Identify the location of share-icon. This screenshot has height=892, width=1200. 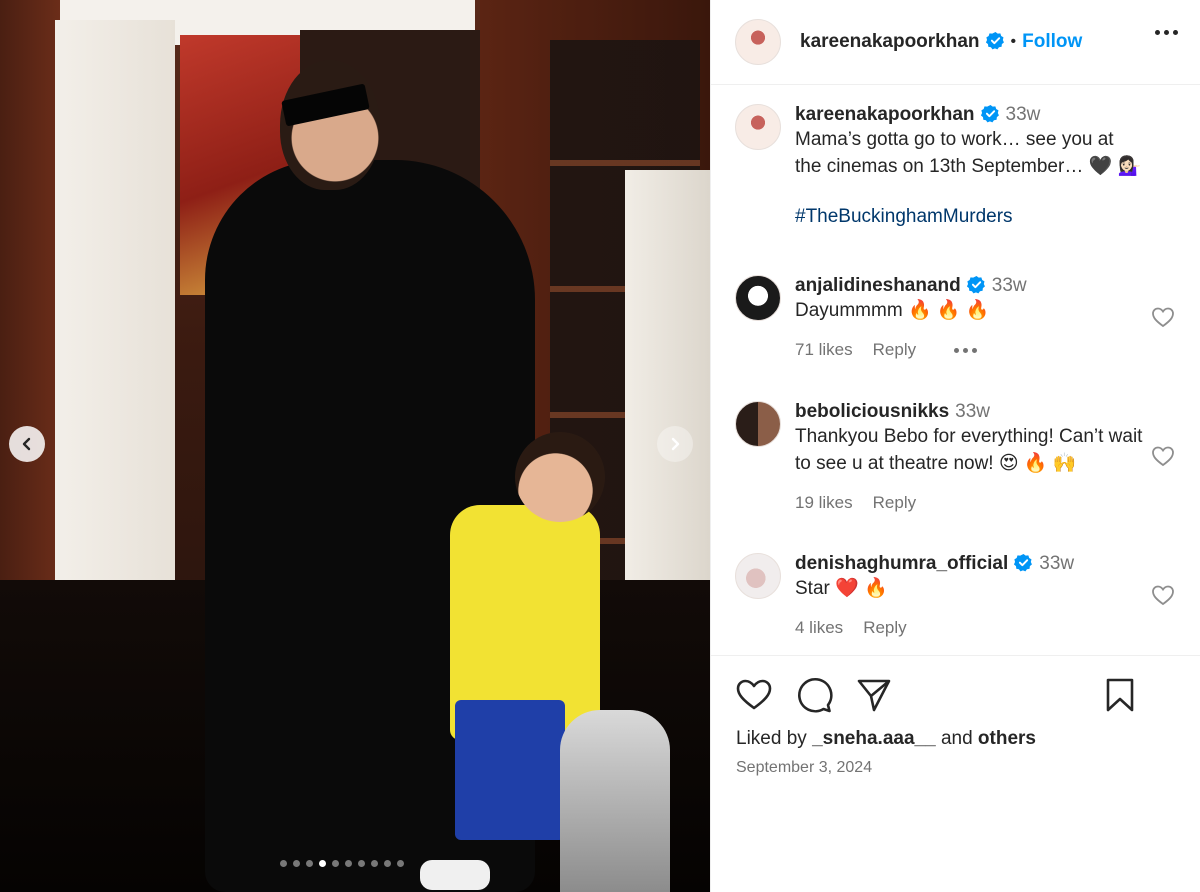
(874, 695).